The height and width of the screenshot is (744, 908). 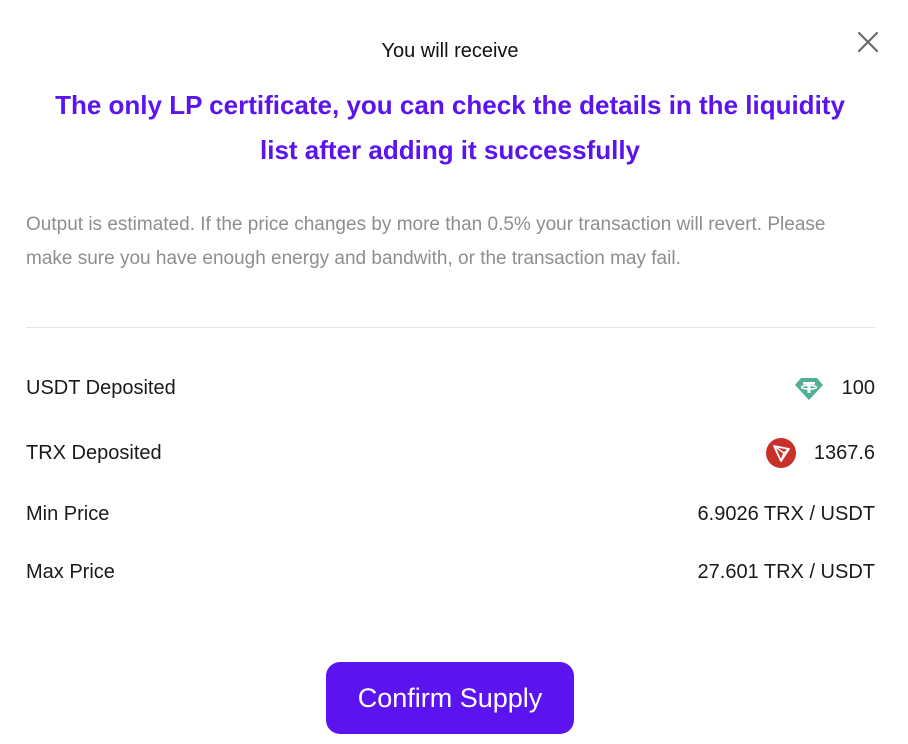 I want to click on max-price-row: Max Price 27.601 TRX / USDT, so click(x=450, y=572).